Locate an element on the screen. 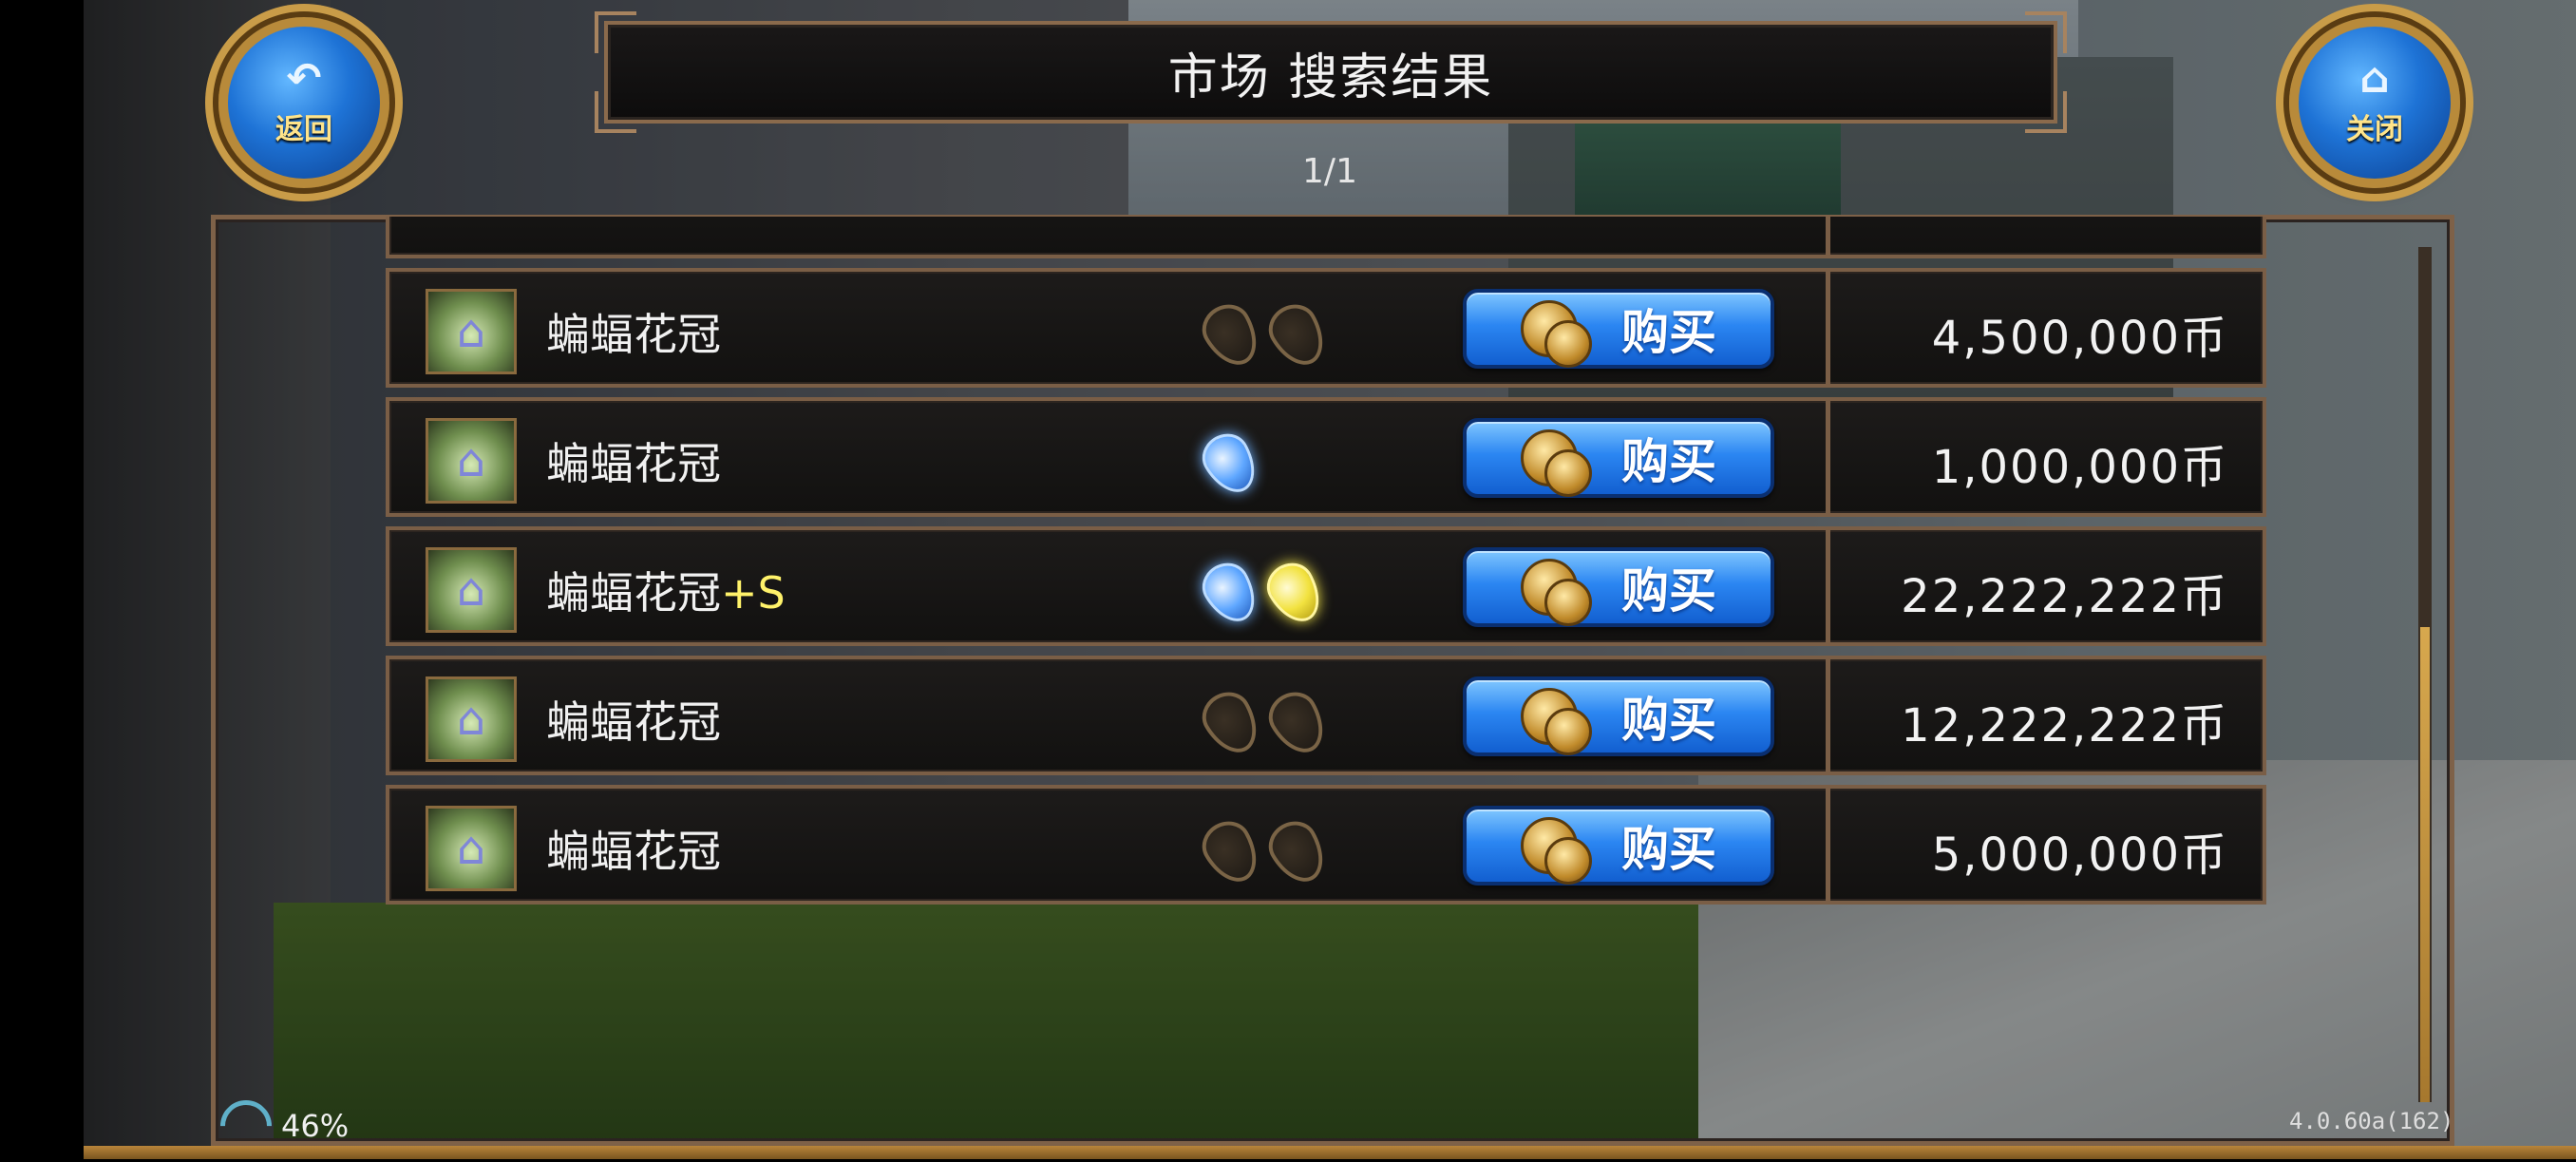 Image resolution: width=2576 pixels, height=1162 pixels. item-price: 22,222,222币 is located at coordinates (2064, 596).